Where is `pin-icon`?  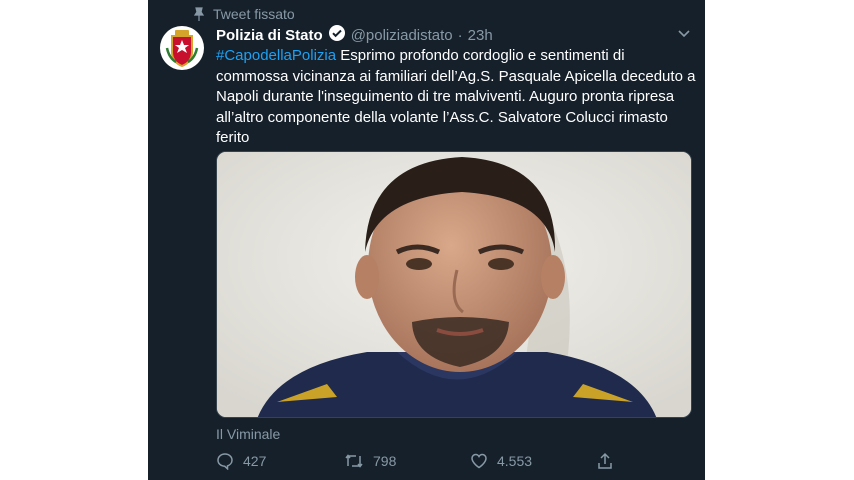 pin-icon is located at coordinates (199, 14).